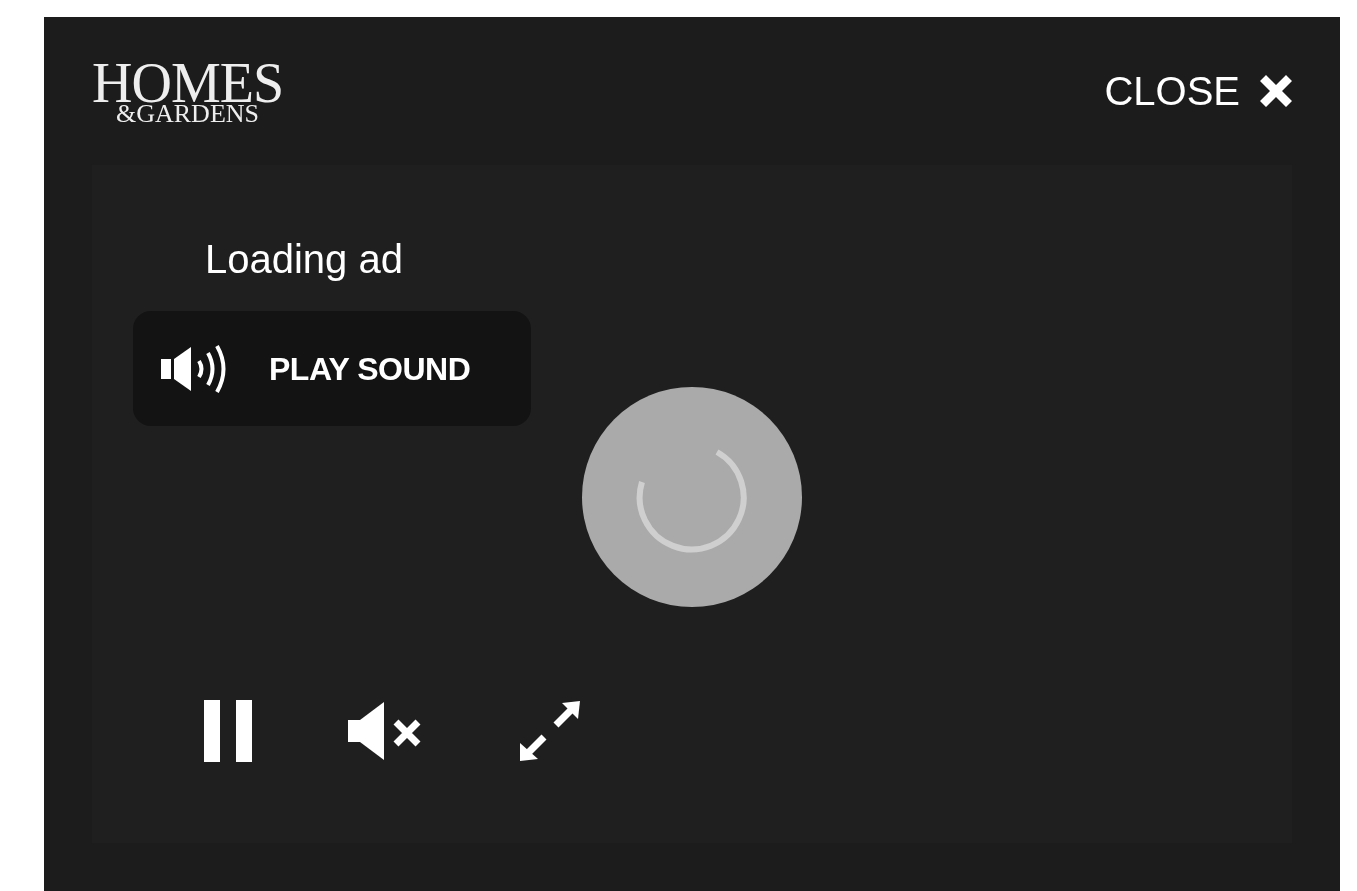  What do you see at coordinates (188, 91) in the screenshot?
I see `logo: HOMES &GARDENS` at bounding box center [188, 91].